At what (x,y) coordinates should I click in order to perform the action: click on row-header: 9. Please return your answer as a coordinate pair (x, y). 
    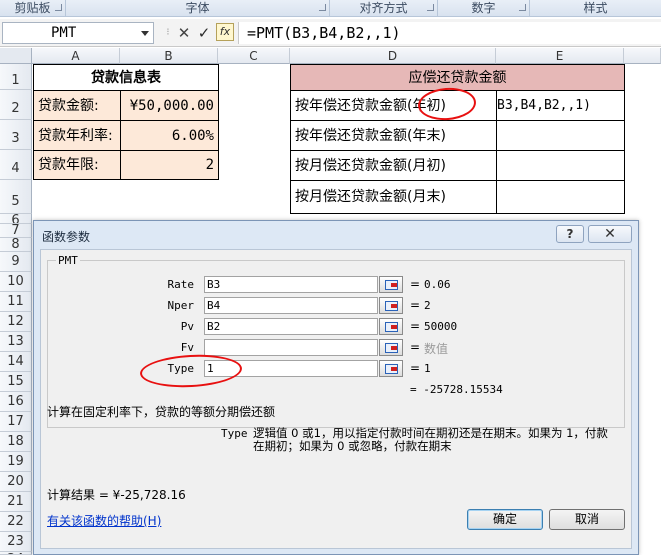
    Looking at the image, I should click on (16, 262).